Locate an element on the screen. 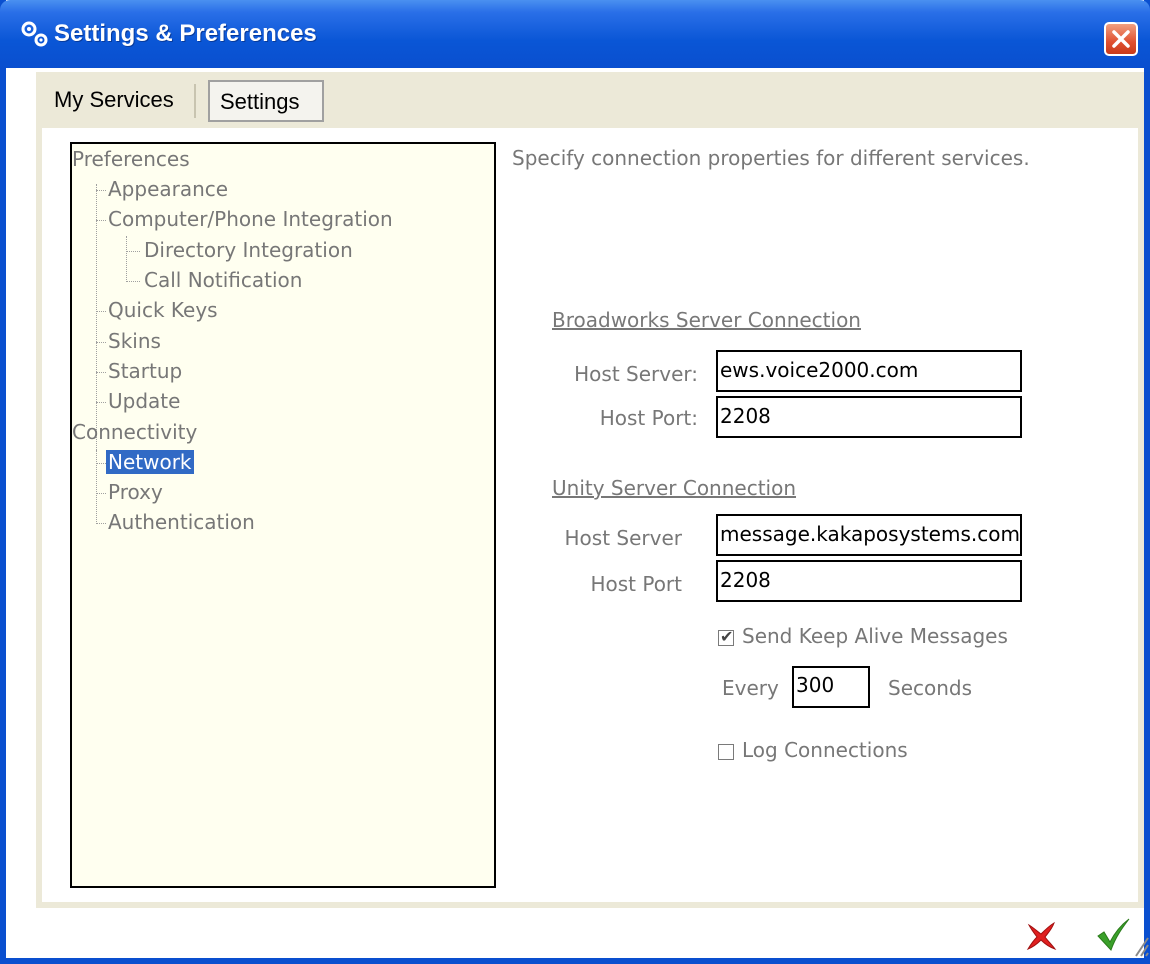  tree-item-connectivity: Connectivity is located at coordinates (134, 432).